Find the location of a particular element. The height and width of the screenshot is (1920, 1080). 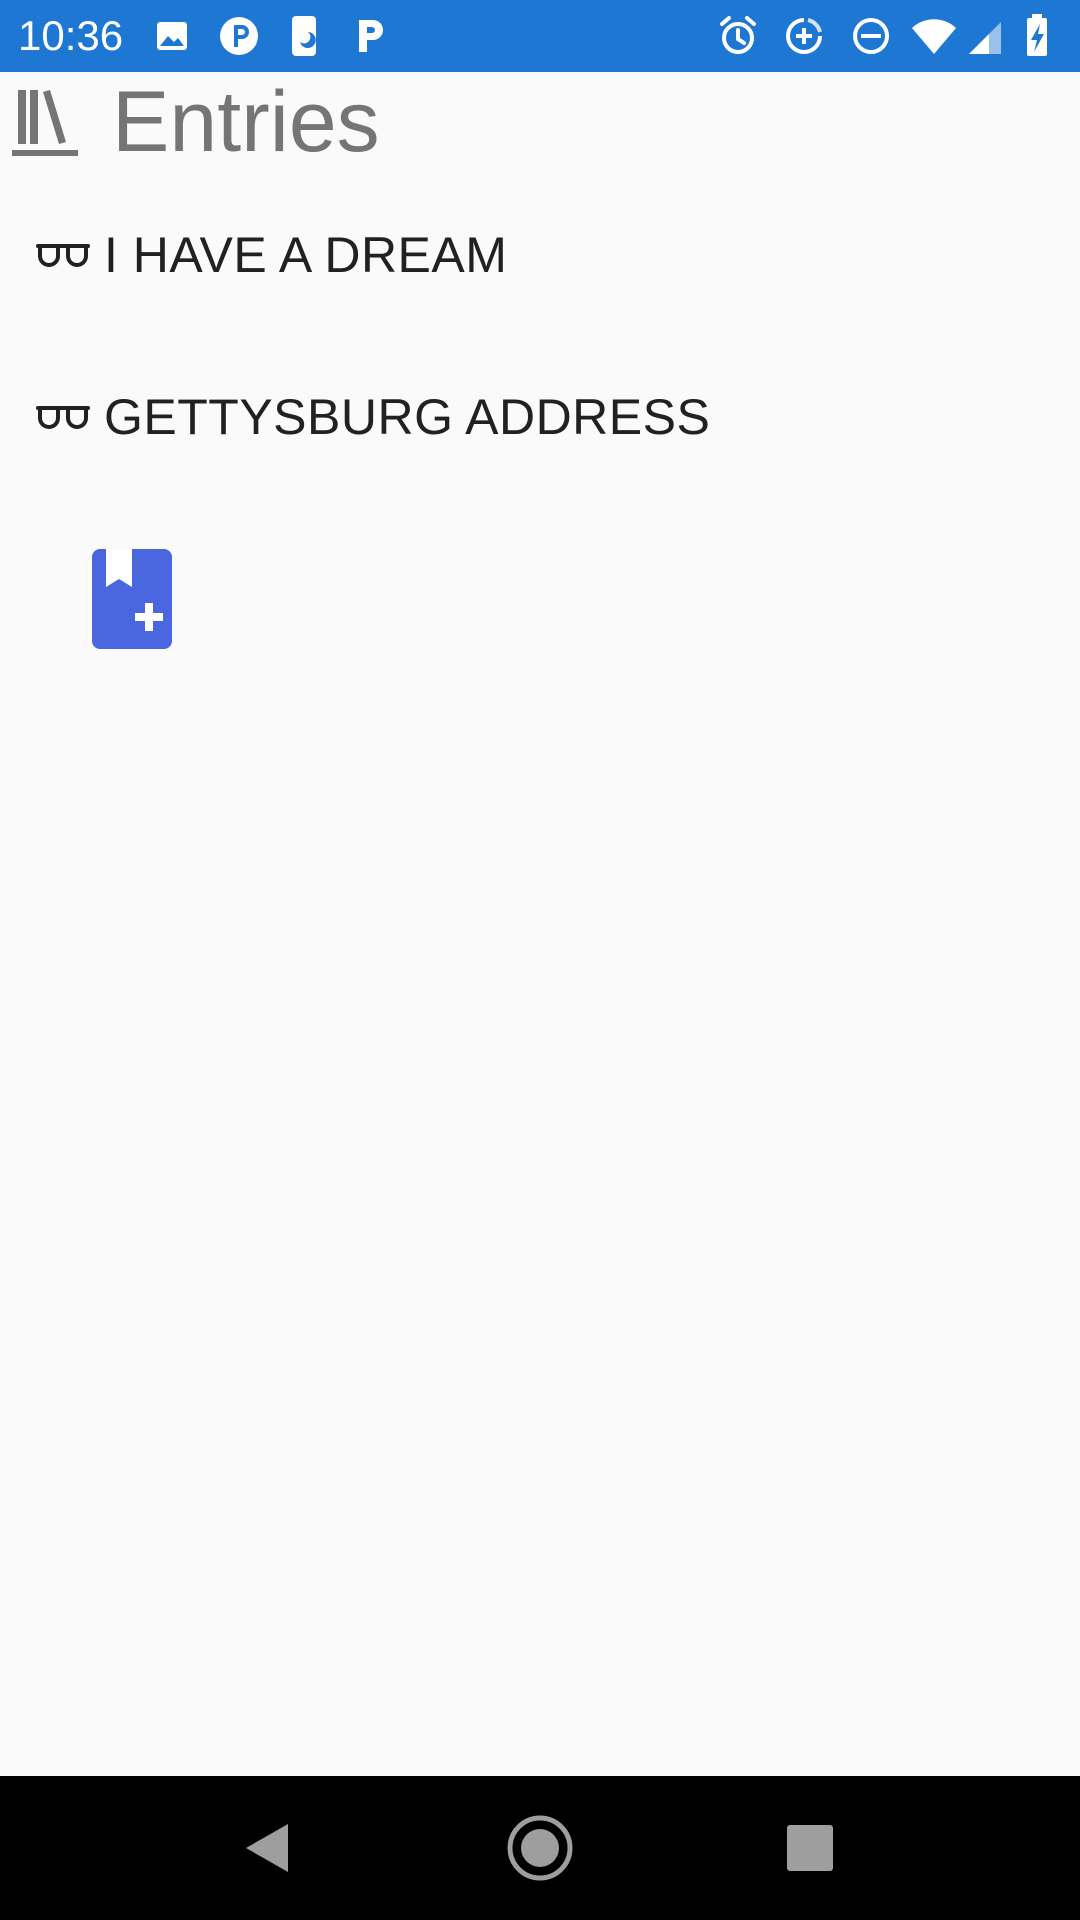

status-bar: 10:36 is located at coordinates (540, 36).